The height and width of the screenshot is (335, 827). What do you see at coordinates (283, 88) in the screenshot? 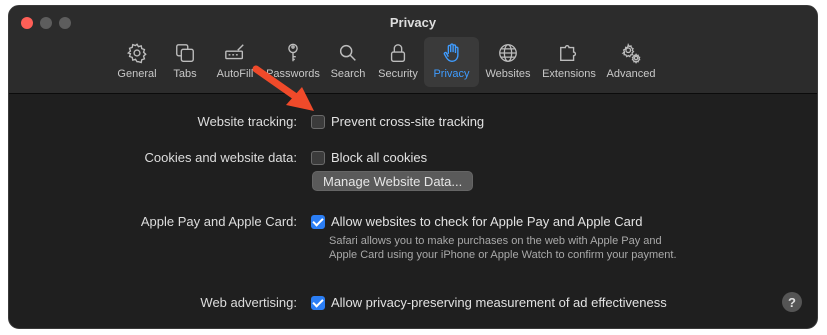
I see `red-arrow-annotation` at bounding box center [283, 88].